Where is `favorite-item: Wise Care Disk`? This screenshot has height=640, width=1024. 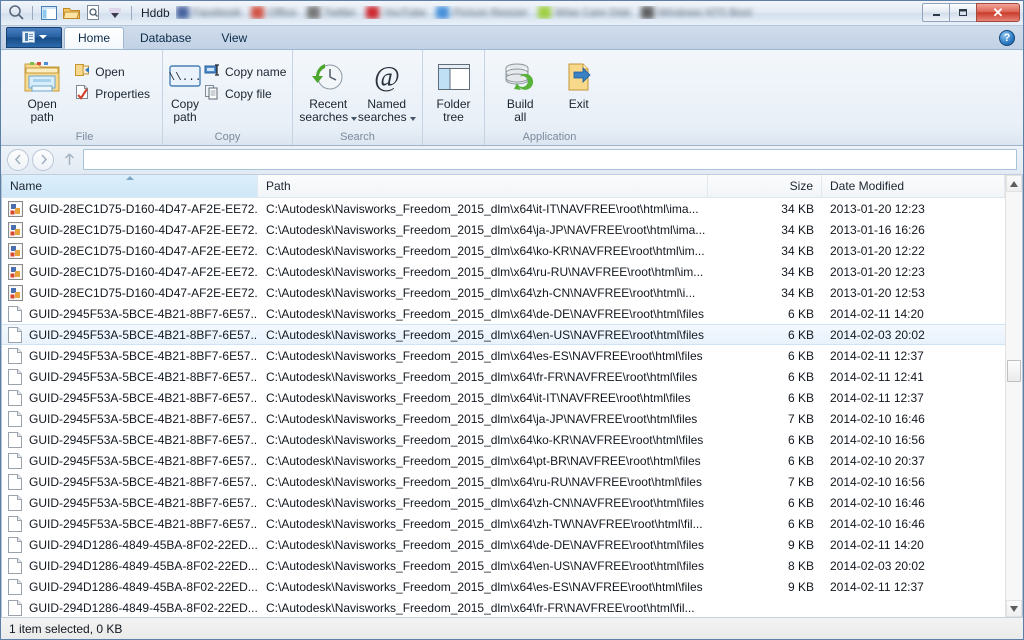
favorite-item: Wise Care Disk is located at coordinates (584, 13).